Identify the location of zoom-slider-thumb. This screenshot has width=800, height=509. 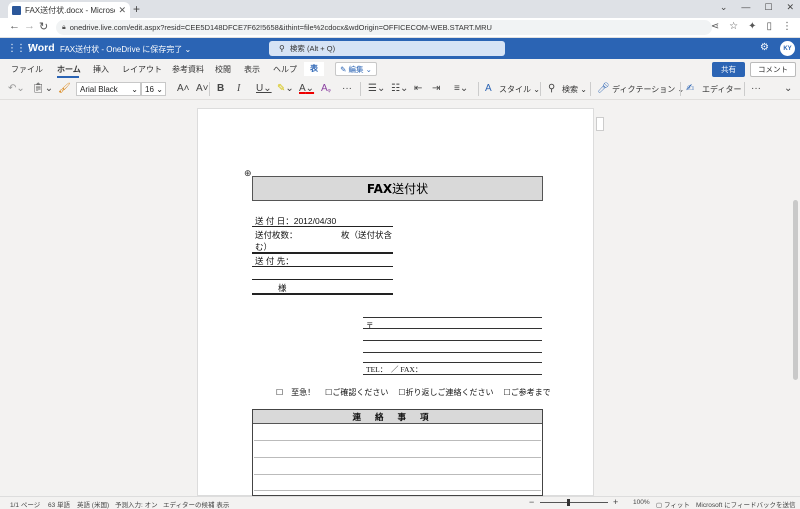
(568, 502).